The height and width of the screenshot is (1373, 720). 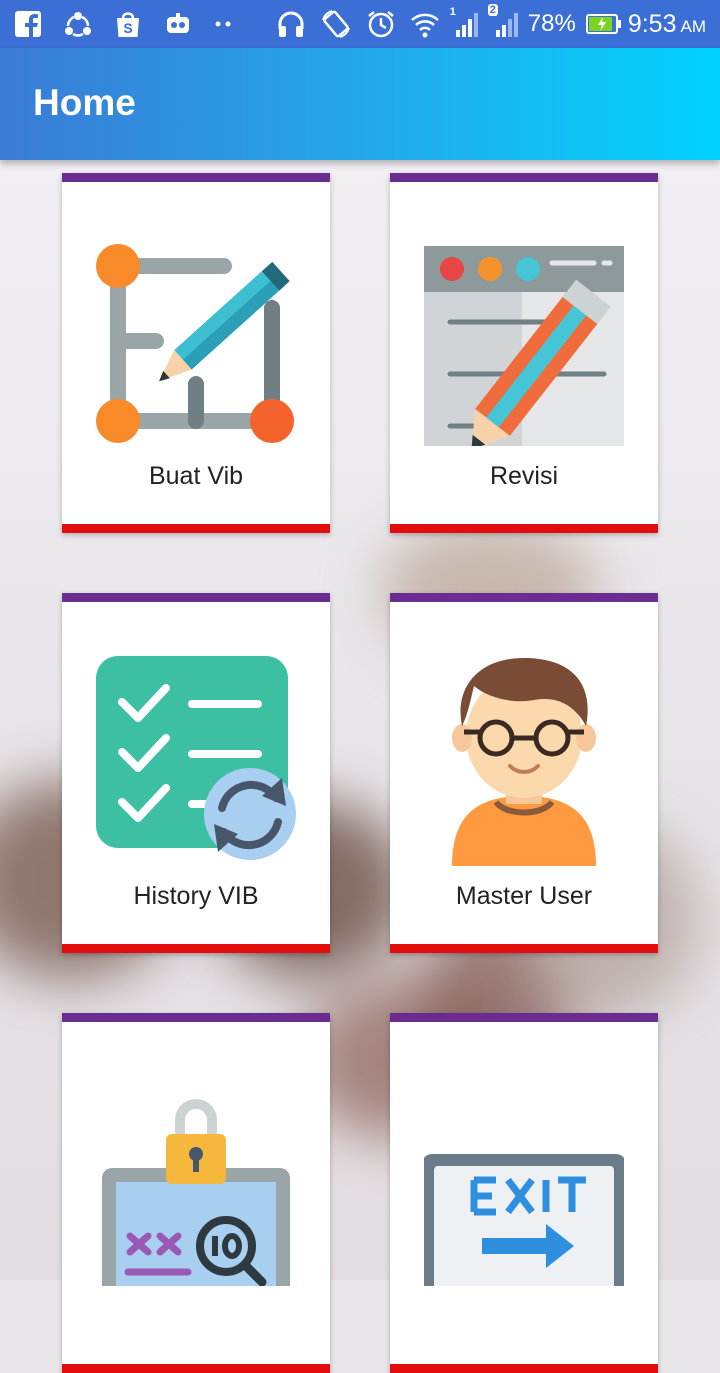 I want to click on menu-label: Buat Vib, so click(x=196, y=476).